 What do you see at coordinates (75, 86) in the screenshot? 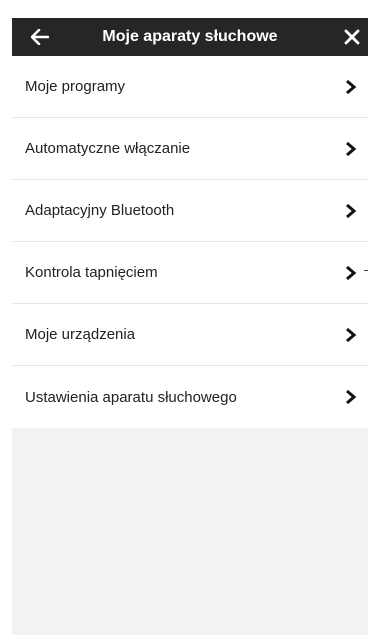
I see `menu-item-label: Moje programy` at bounding box center [75, 86].